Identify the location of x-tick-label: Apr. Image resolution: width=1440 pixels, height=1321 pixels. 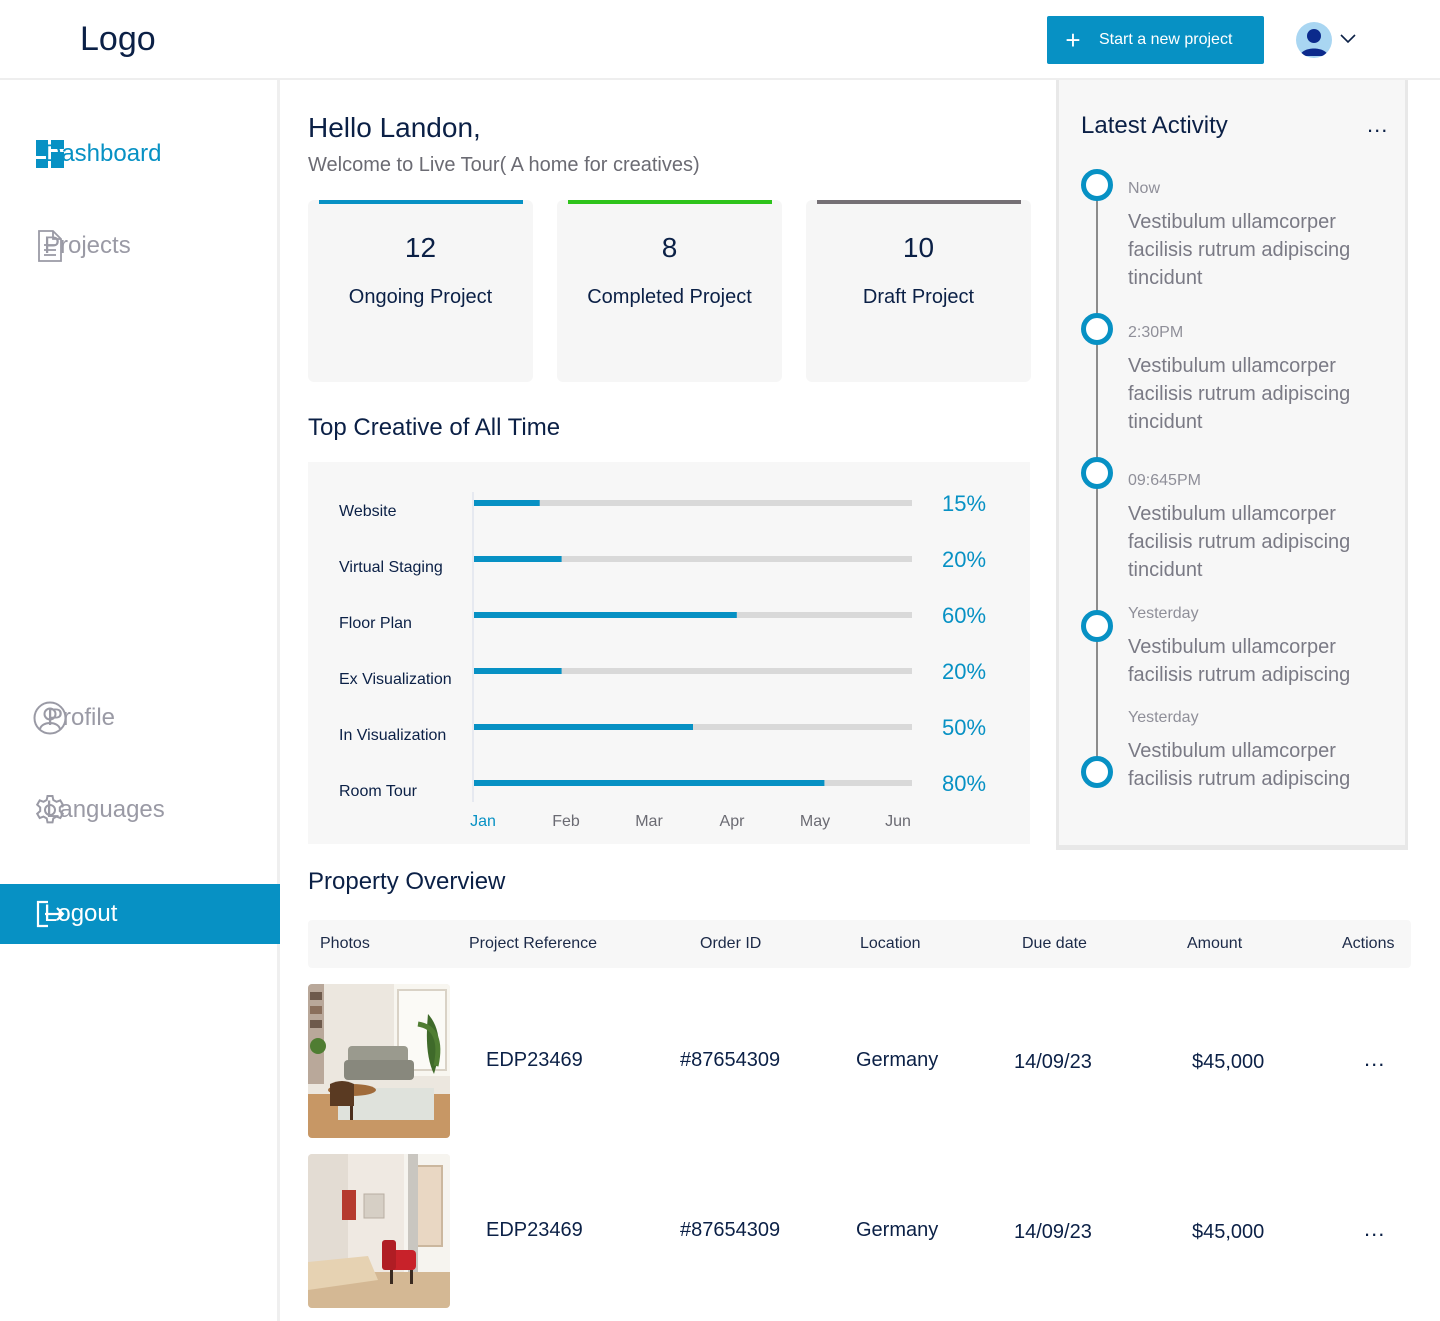
(733, 821).